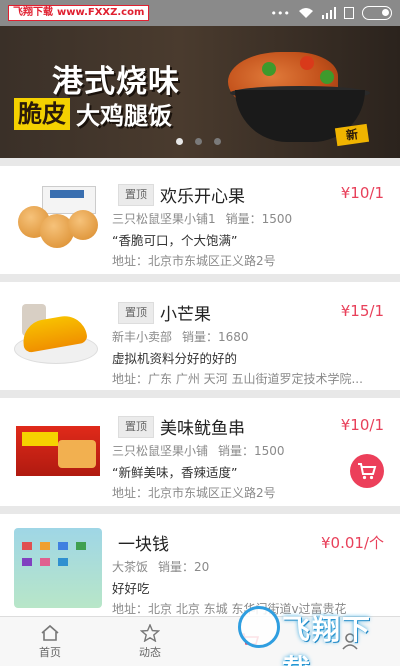  What do you see at coordinates (349, 13) in the screenshot?
I see `battery-icon` at bounding box center [349, 13].